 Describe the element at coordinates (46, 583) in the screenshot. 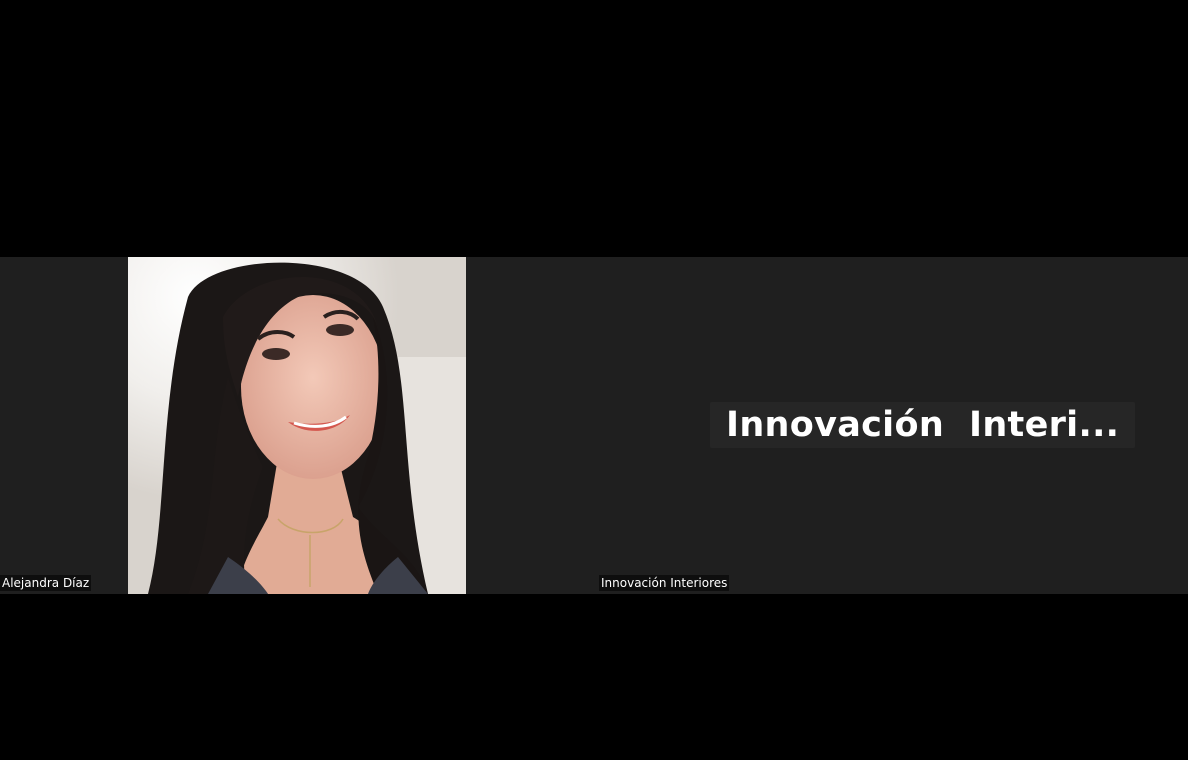

I see `participant-name-label: Alejandra Díaz` at that location.